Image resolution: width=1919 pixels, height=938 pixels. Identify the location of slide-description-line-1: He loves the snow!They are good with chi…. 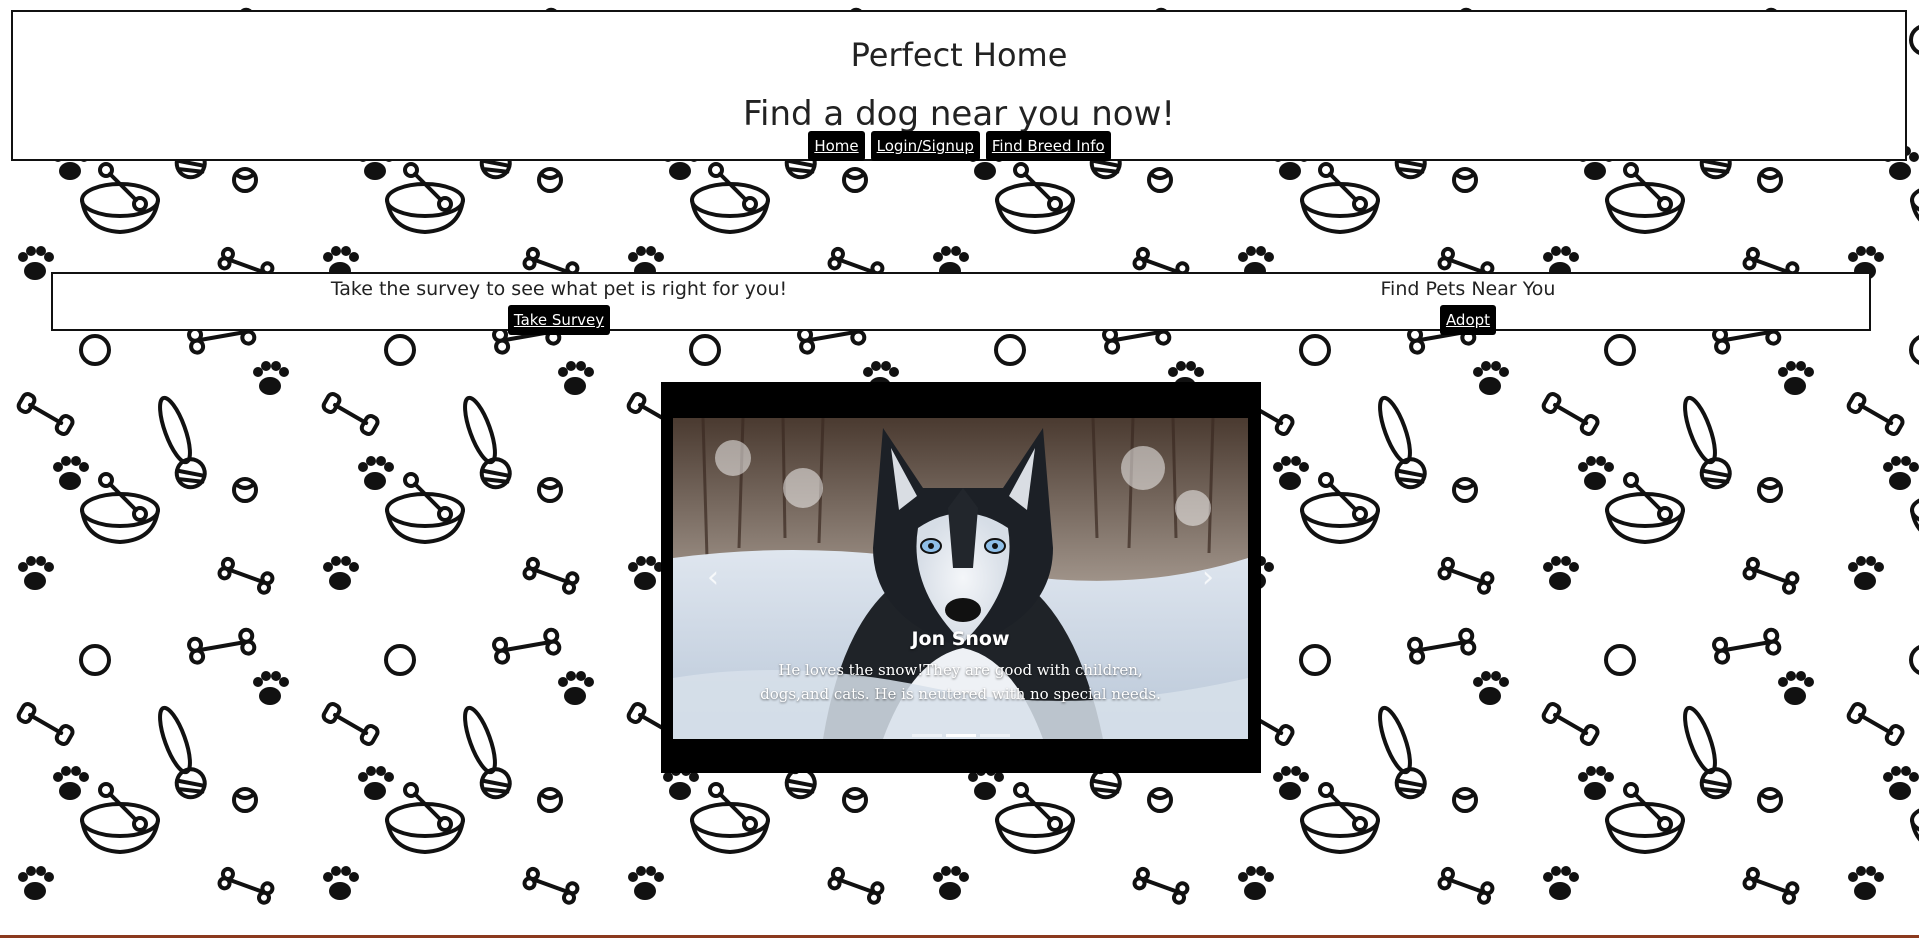
(960, 670).